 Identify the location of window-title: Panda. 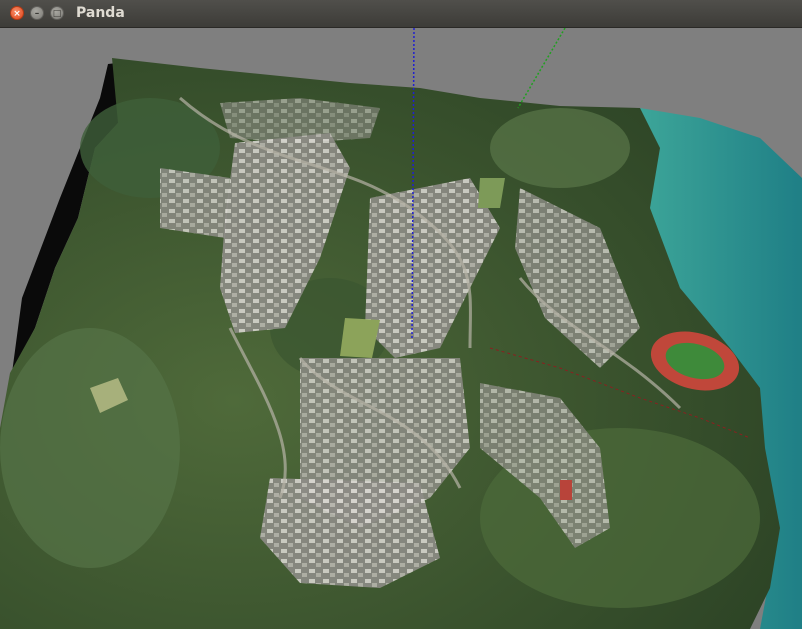
(100, 13).